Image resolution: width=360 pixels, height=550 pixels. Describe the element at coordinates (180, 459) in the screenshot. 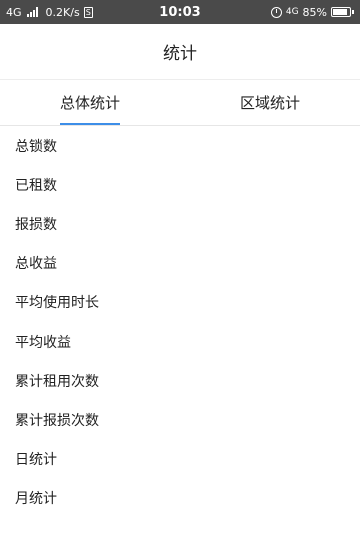

I see `list-item-daily-stats: 日统计` at that location.